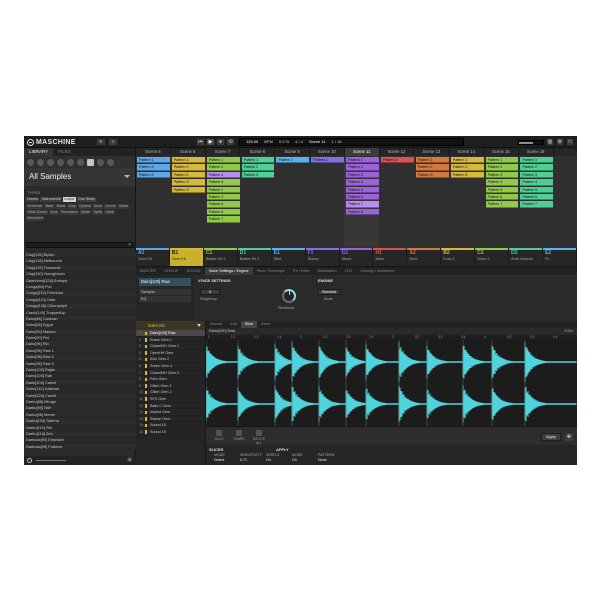  Describe the element at coordinates (101, 142) in the screenshot. I see `menu-button: ≡` at that location.